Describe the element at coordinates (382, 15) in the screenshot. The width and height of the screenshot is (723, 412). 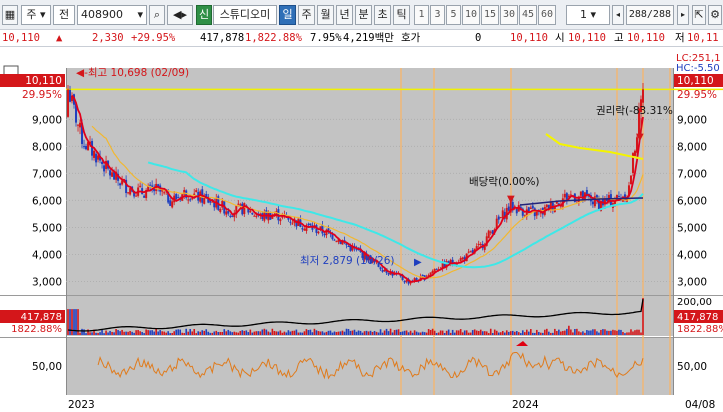
I see `period-button-5: 초` at that location.